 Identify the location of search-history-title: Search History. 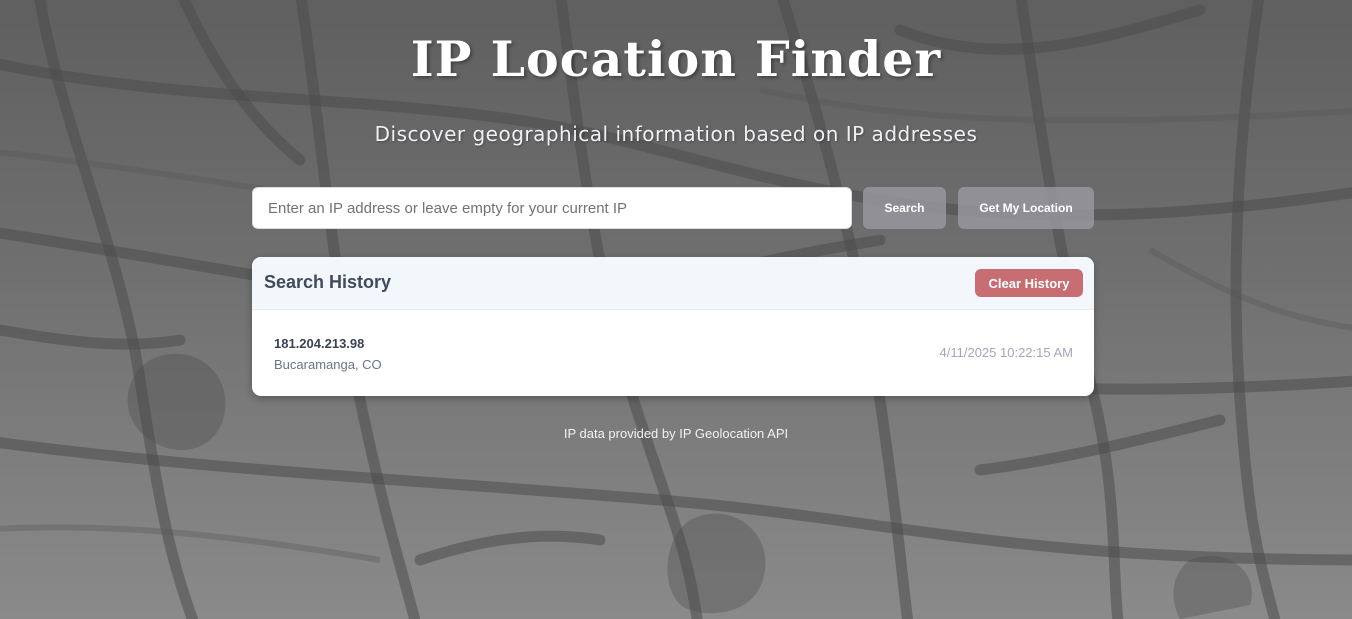
(328, 282).